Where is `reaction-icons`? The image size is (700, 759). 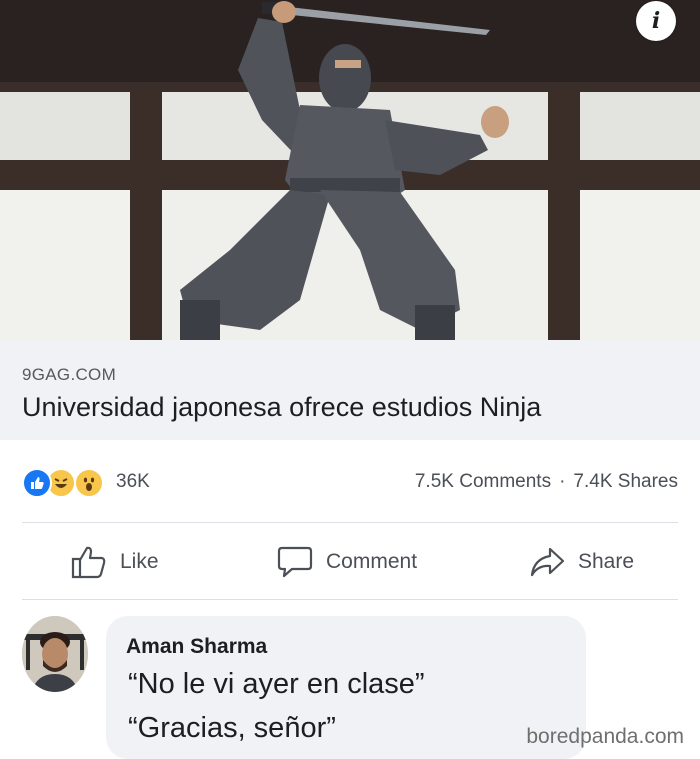
reaction-icons is located at coordinates (66, 483).